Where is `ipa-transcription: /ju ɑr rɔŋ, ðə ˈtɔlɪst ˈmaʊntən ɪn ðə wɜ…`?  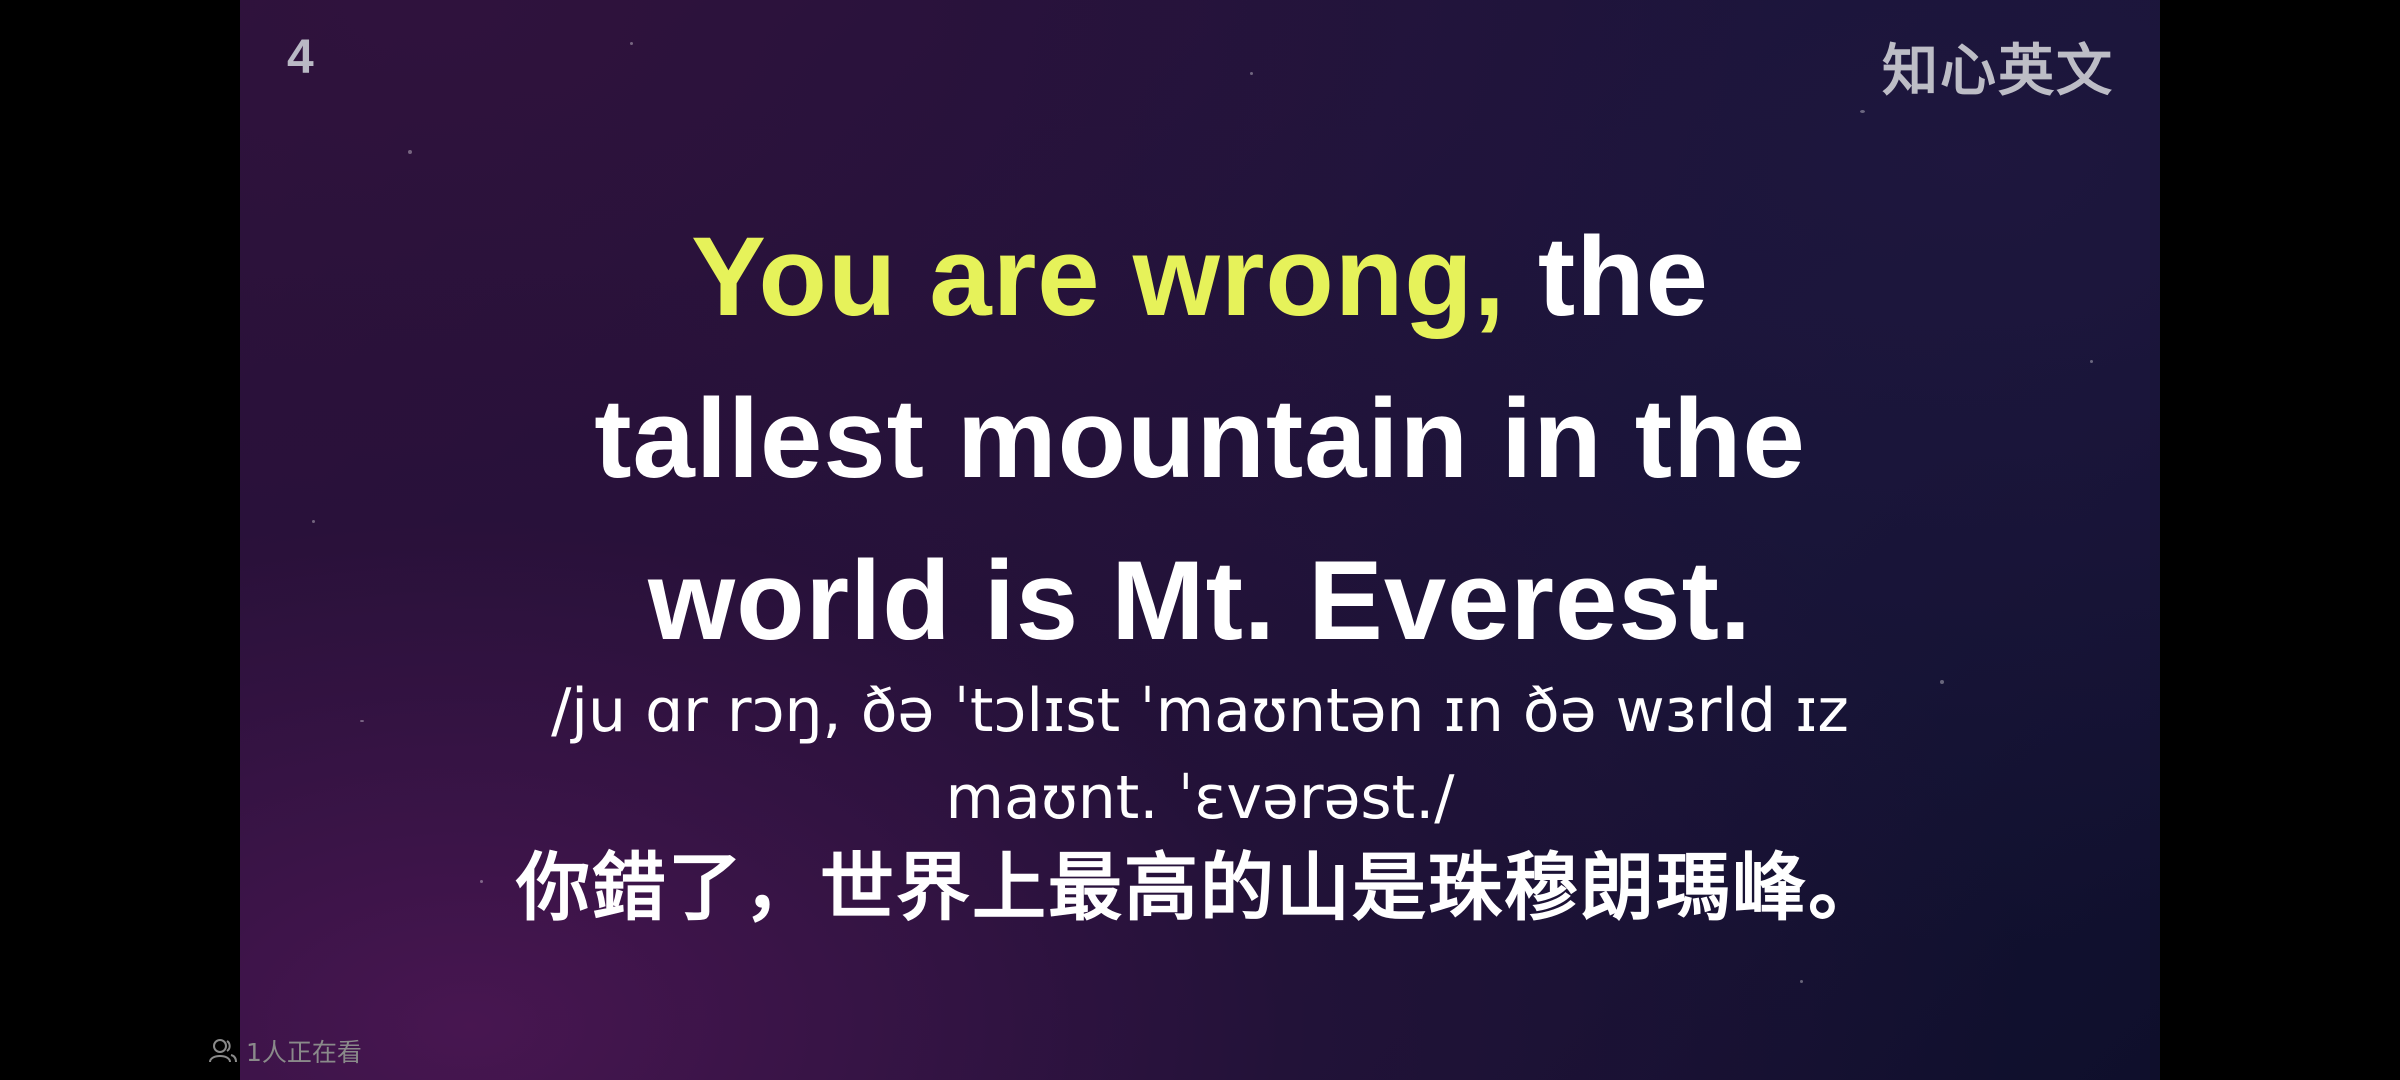
ipa-transcription: /ju ɑr rɔŋ, ðə ˈtɔlɪst ˈmaʊntən ɪn ðə wɜ… is located at coordinates (1200, 755).